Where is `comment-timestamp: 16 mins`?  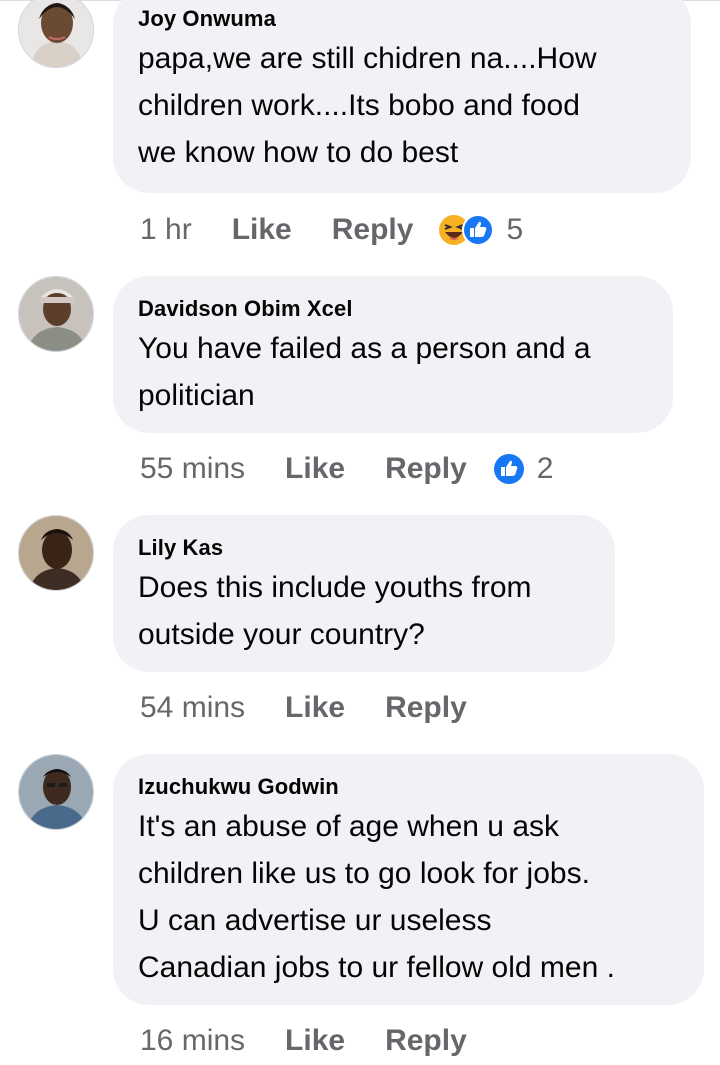 comment-timestamp: 16 mins is located at coordinates (192, 1041).